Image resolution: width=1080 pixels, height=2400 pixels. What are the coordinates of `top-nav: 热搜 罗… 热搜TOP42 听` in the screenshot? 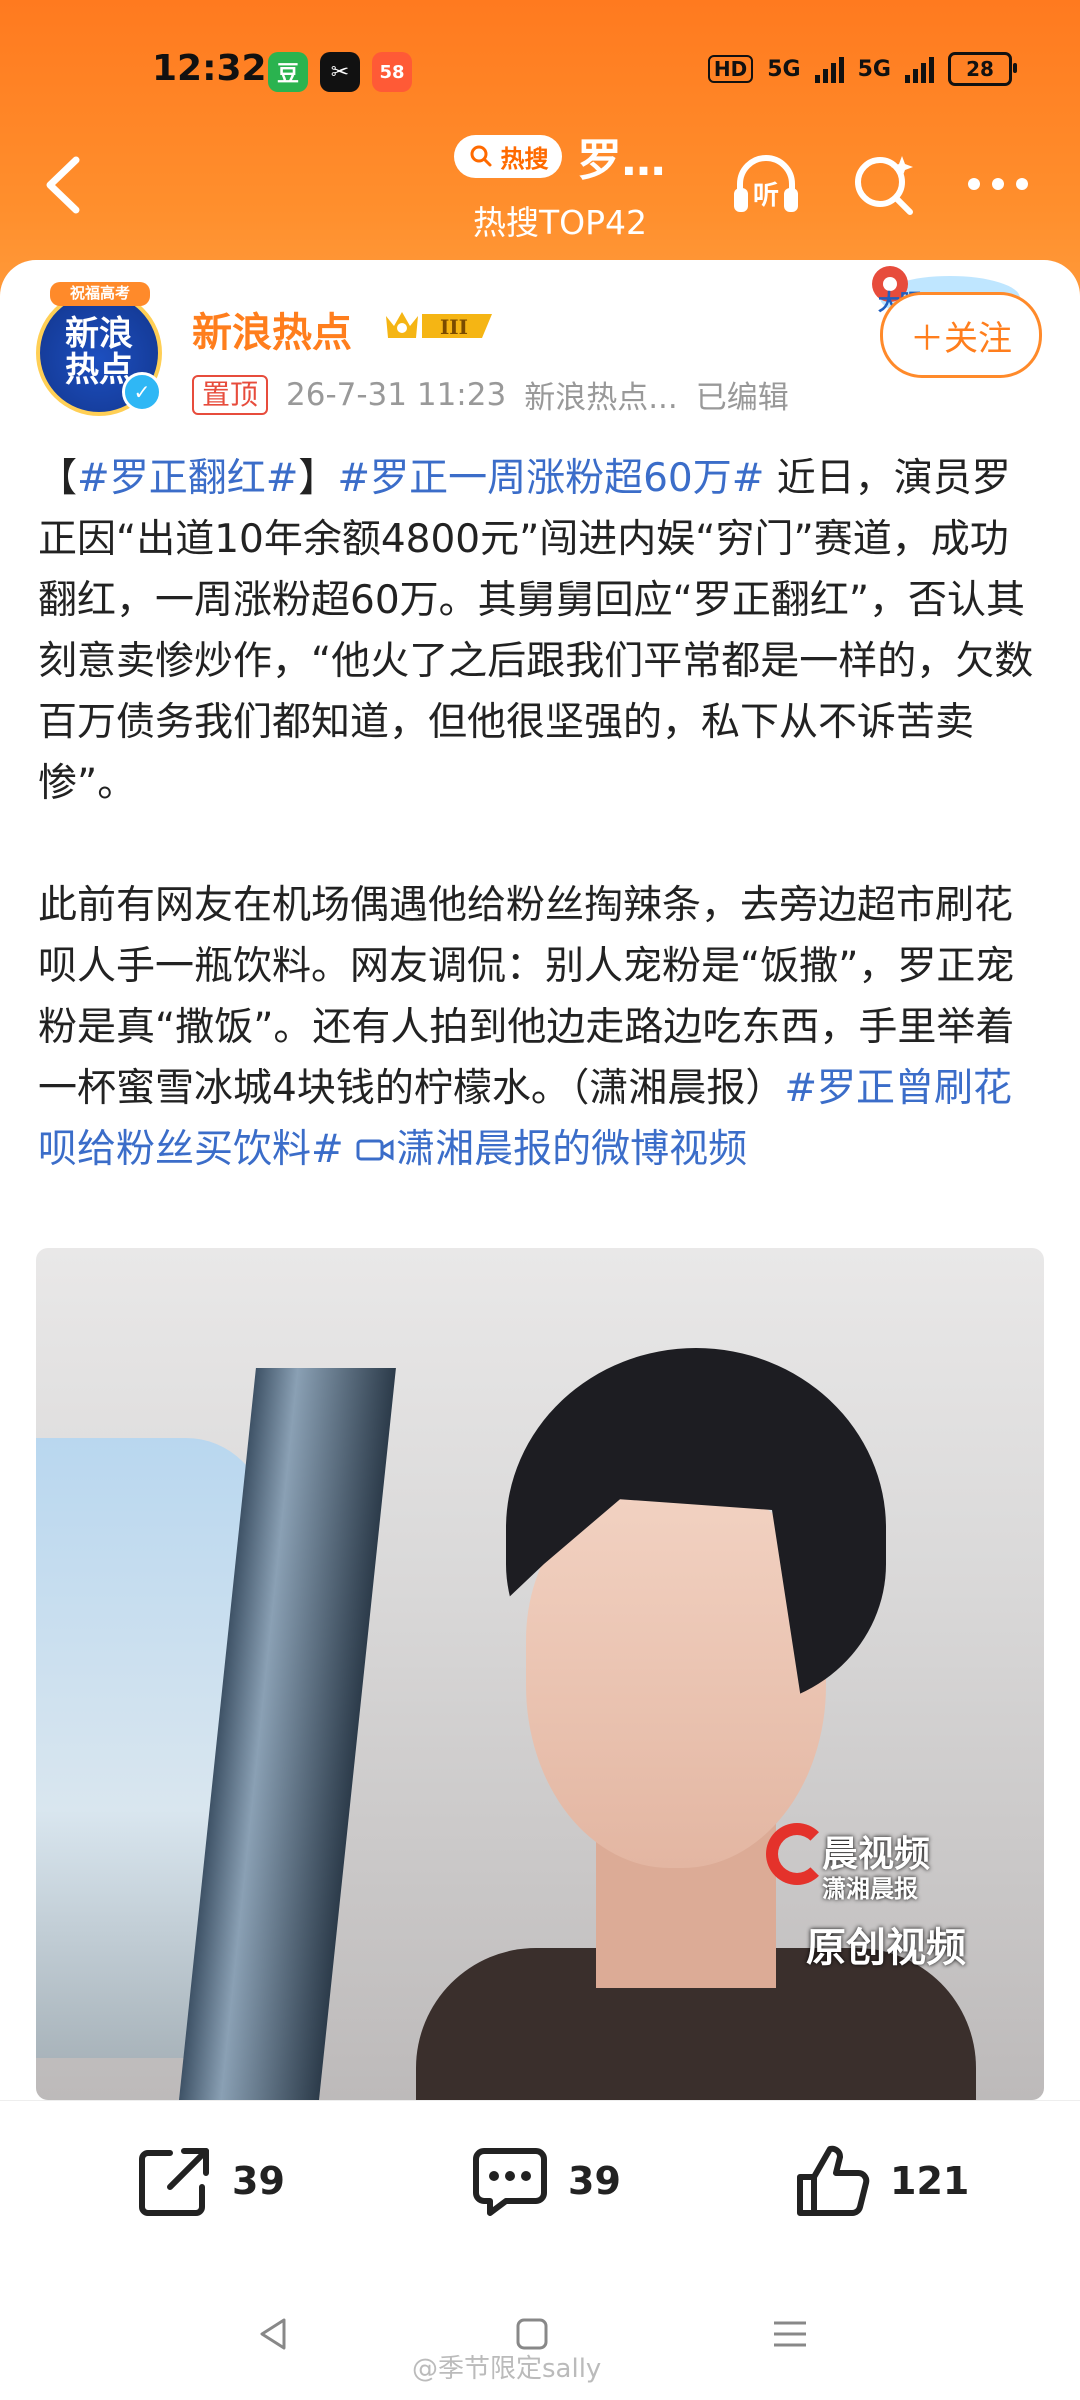 It's located at (540, 185).